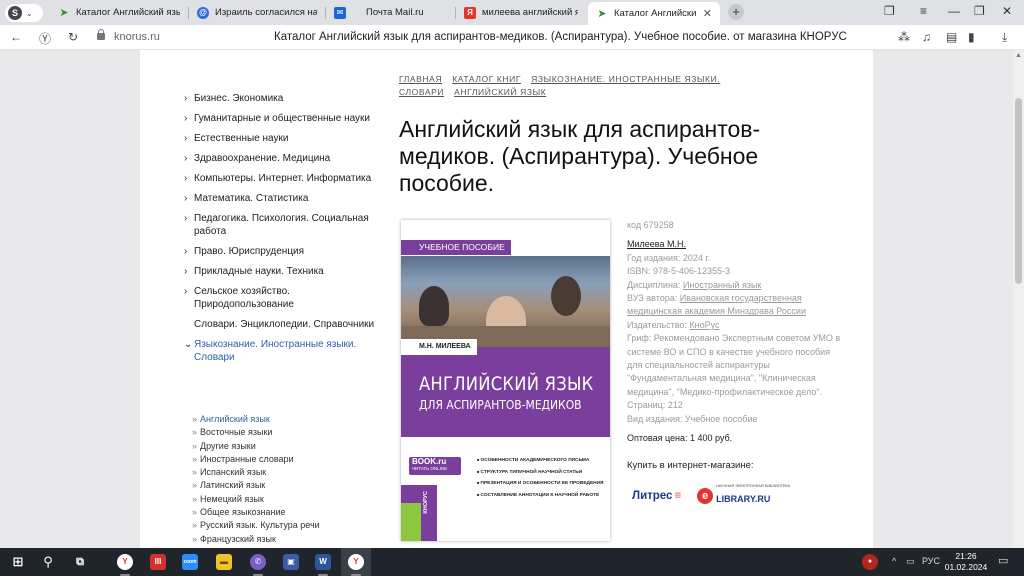 Image resolution: width=1024 pixels, height=576 pixels. What do you see at coordinates (679, 271) in the screenshot?
I see `product-isbn: ISBN: 978-5-406-12355-3` at bounding box center [679, 271].